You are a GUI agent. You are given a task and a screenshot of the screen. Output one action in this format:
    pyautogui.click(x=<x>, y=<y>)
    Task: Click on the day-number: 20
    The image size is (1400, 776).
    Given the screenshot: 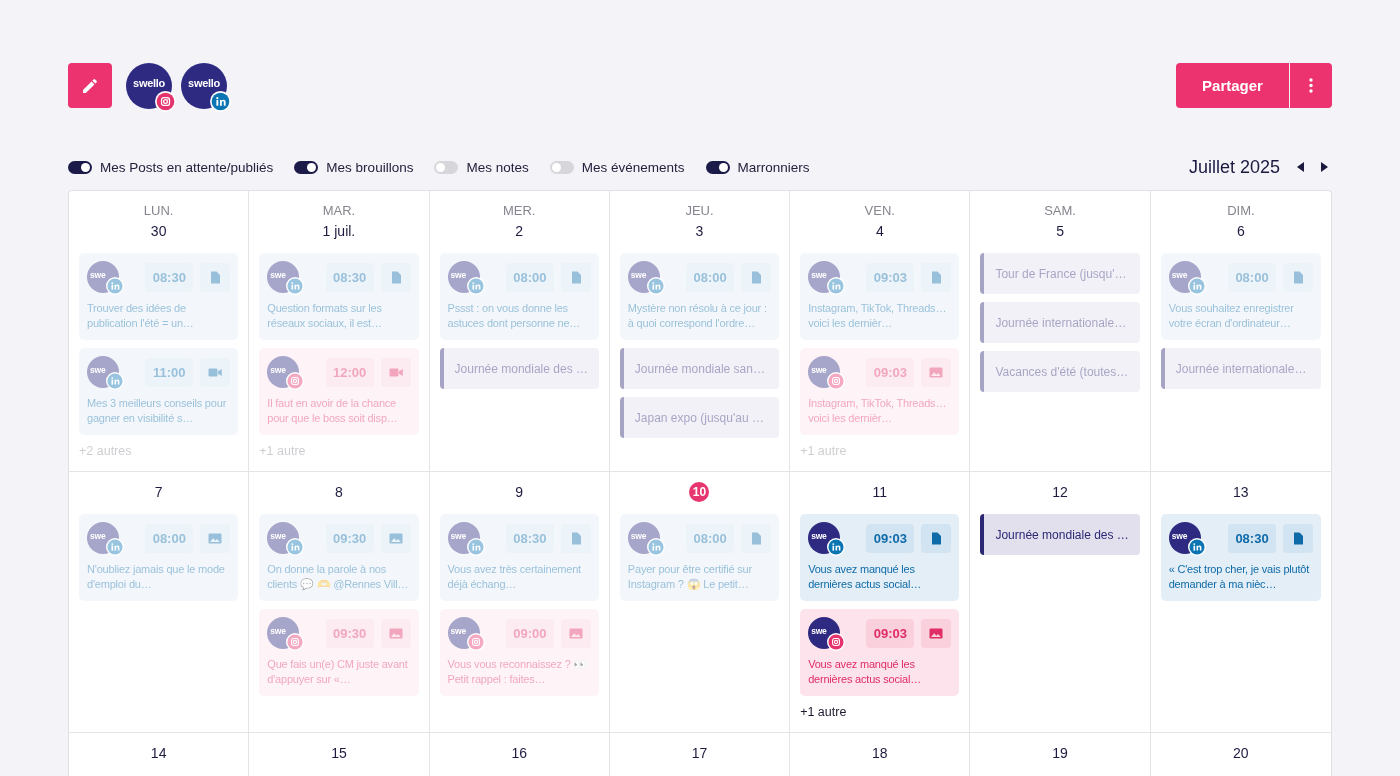 What is the action you would take?
    pyautogui.click(x=1241, y=753)
    